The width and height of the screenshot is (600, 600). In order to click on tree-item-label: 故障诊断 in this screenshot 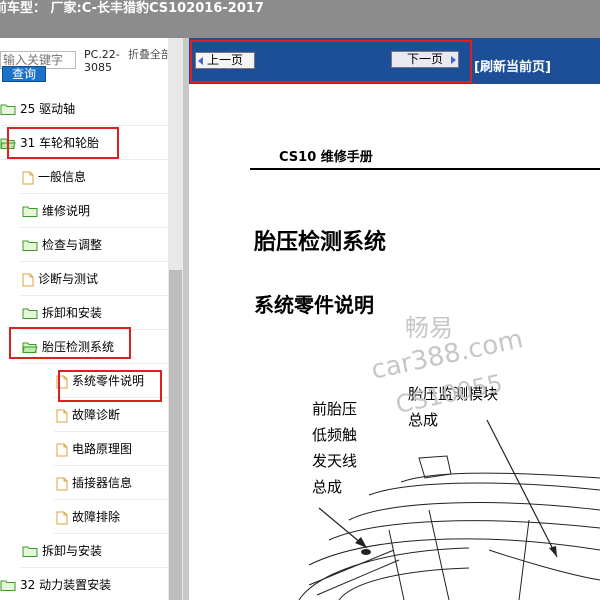, I will do `click(96, 415)`.